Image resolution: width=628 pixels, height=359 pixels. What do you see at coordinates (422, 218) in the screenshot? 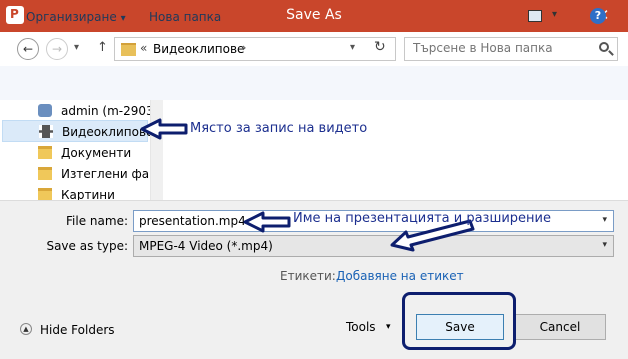
I see `filename-annotation: Име на презентацията и разширение` at bounding box center [422, 218].